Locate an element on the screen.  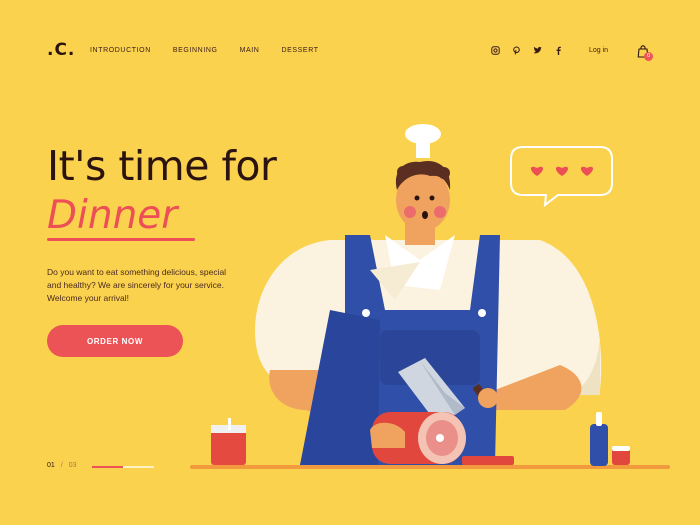
social-links is located at coordinates (527, 50).